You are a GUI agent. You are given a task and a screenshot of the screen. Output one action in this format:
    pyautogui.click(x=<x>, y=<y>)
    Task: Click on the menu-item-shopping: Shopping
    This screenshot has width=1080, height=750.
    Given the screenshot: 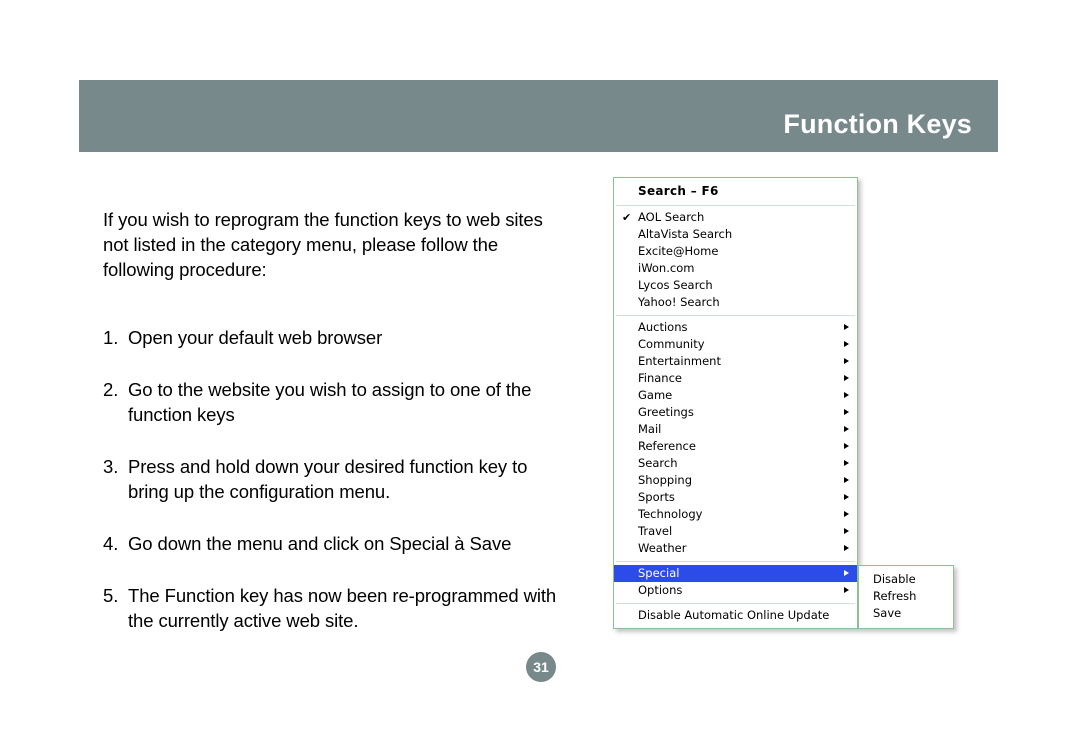 What is the action you would take?
    pyautogui.click(x=735, y=480)
    